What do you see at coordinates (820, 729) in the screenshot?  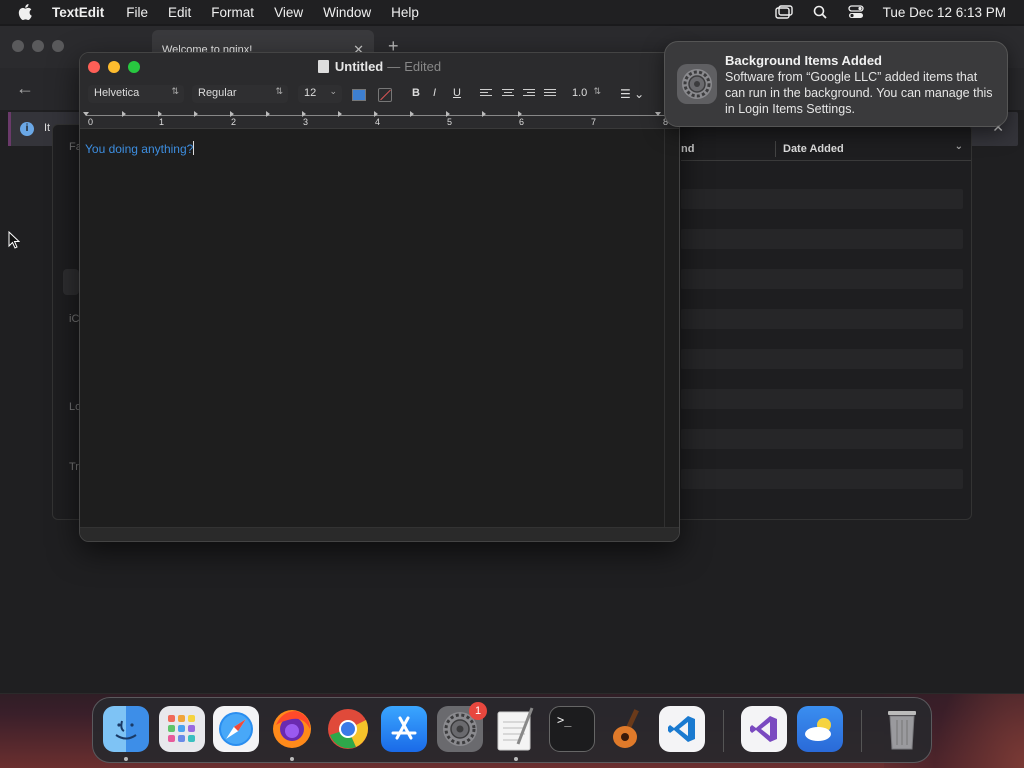 I see `weather-icon` at bounding box center [820, 729].